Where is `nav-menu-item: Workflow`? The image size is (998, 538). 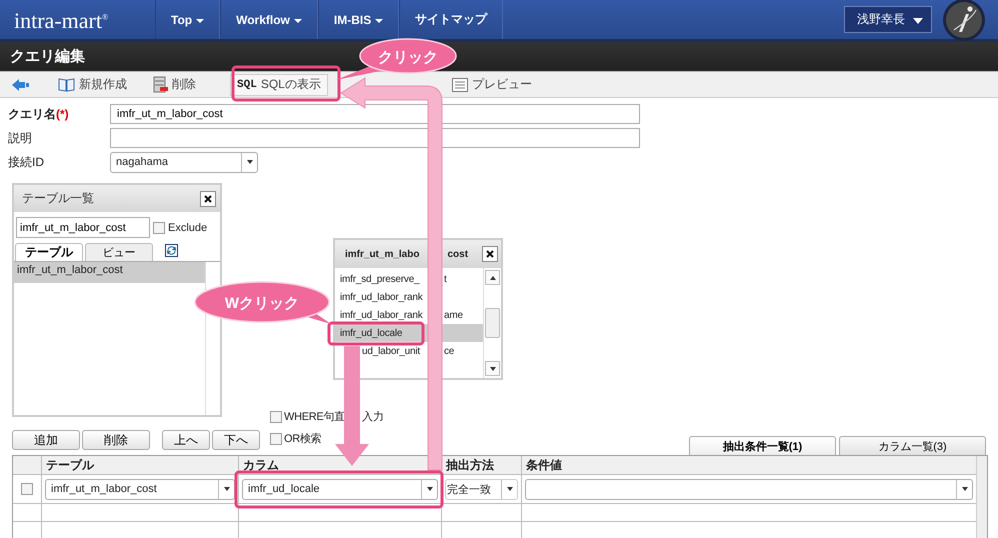 nav-menu-item: Workflow is located at coordinates (269, 19).